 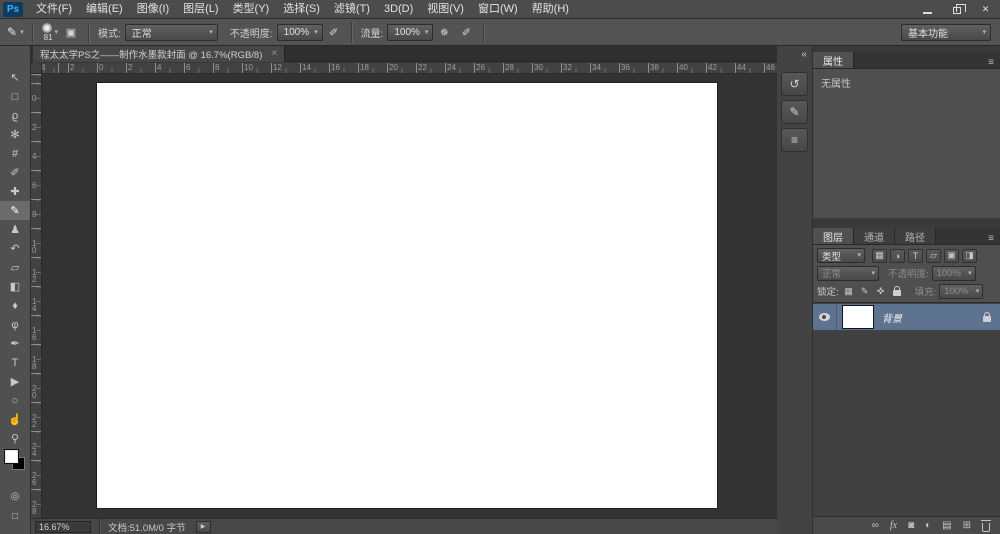 I want to click on vruler-label: 0, so click(x=34, y=98).